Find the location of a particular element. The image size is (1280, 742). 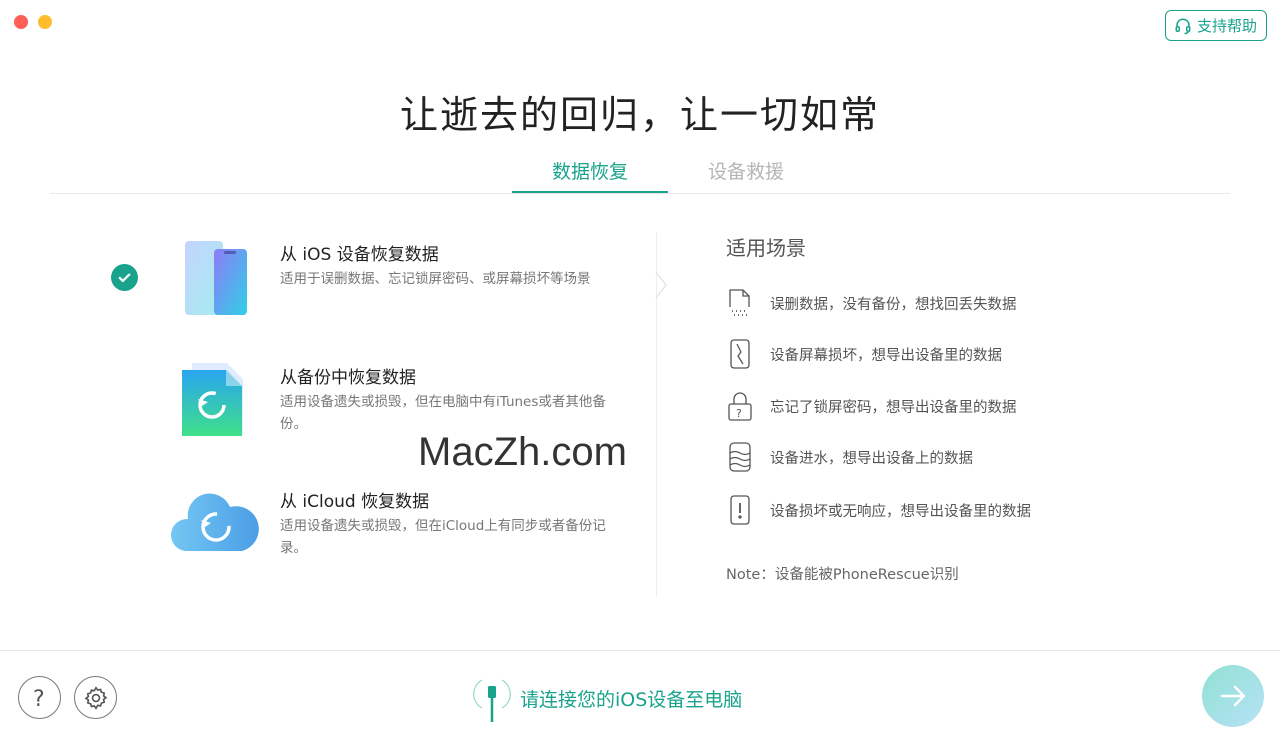

tab-data-recovery: 数据恢复 is located at coordinates (590, 171).